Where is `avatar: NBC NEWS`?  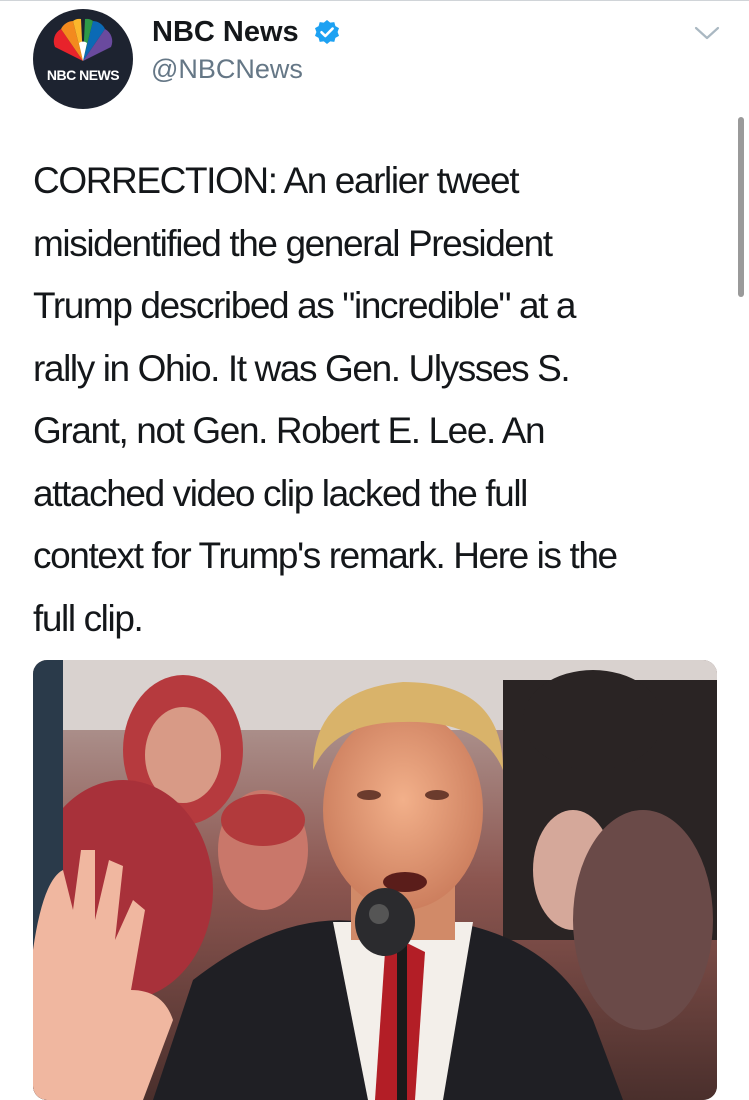
avatar: NBC NEWS is located at coordinates (83, 59).